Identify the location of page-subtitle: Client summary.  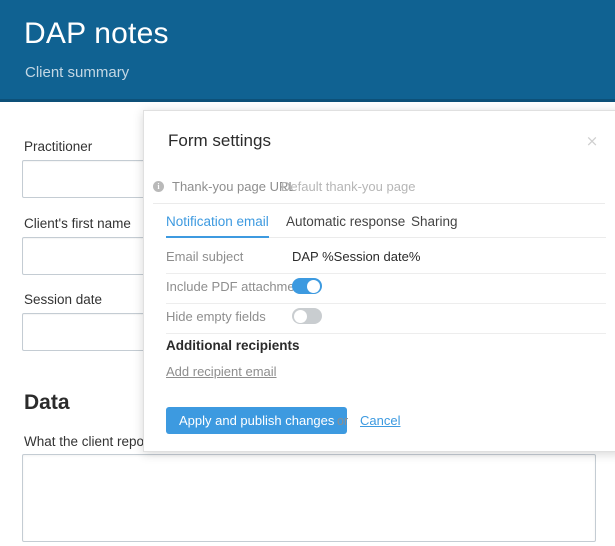
(77, 72).